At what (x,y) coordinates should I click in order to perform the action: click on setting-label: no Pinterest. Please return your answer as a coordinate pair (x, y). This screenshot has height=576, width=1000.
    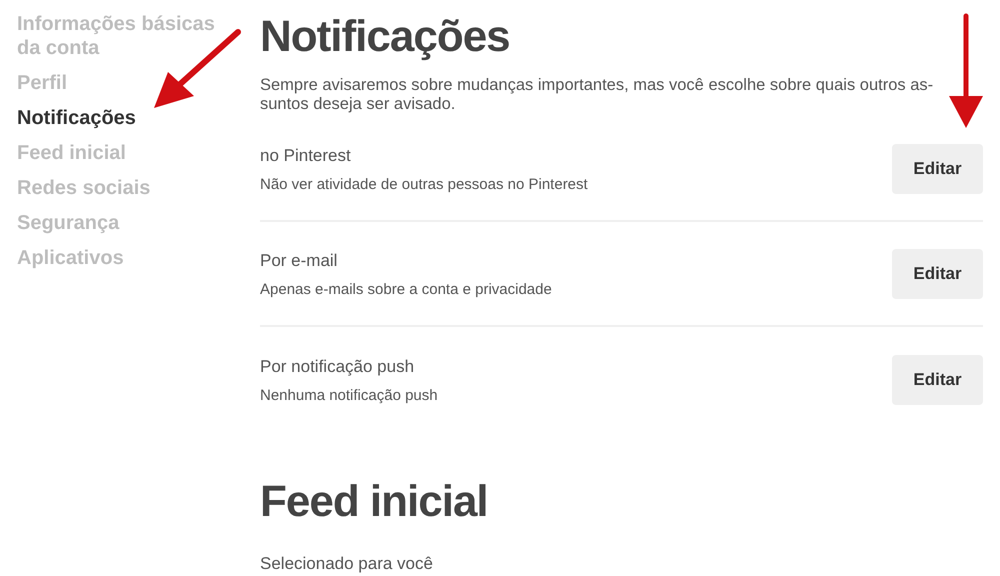
    Looking at the image, I should click on (306, 155).